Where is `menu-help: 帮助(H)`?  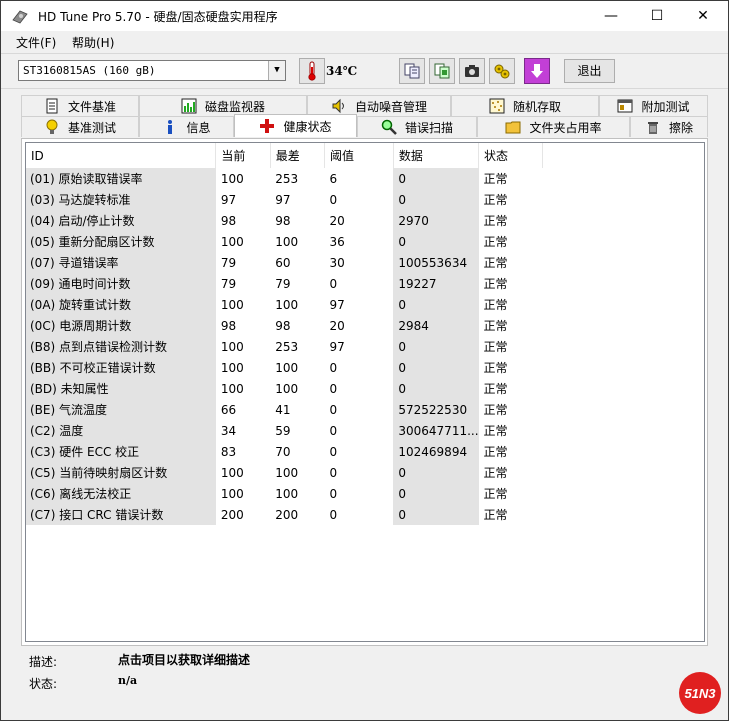
menu-help: 帮助(H) is located at coordinates (93, 42).